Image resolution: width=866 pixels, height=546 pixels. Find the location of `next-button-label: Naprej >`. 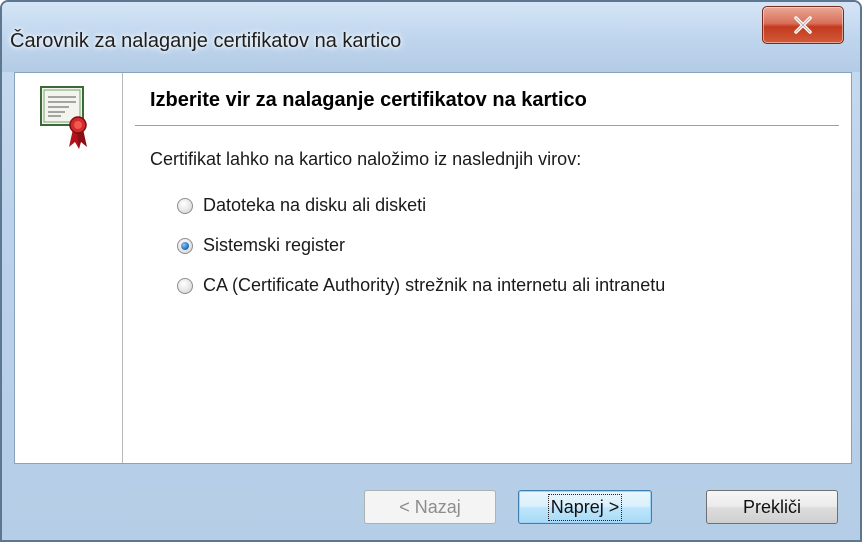

next-button-label: Naprej > is located at coordinates (585, 507).